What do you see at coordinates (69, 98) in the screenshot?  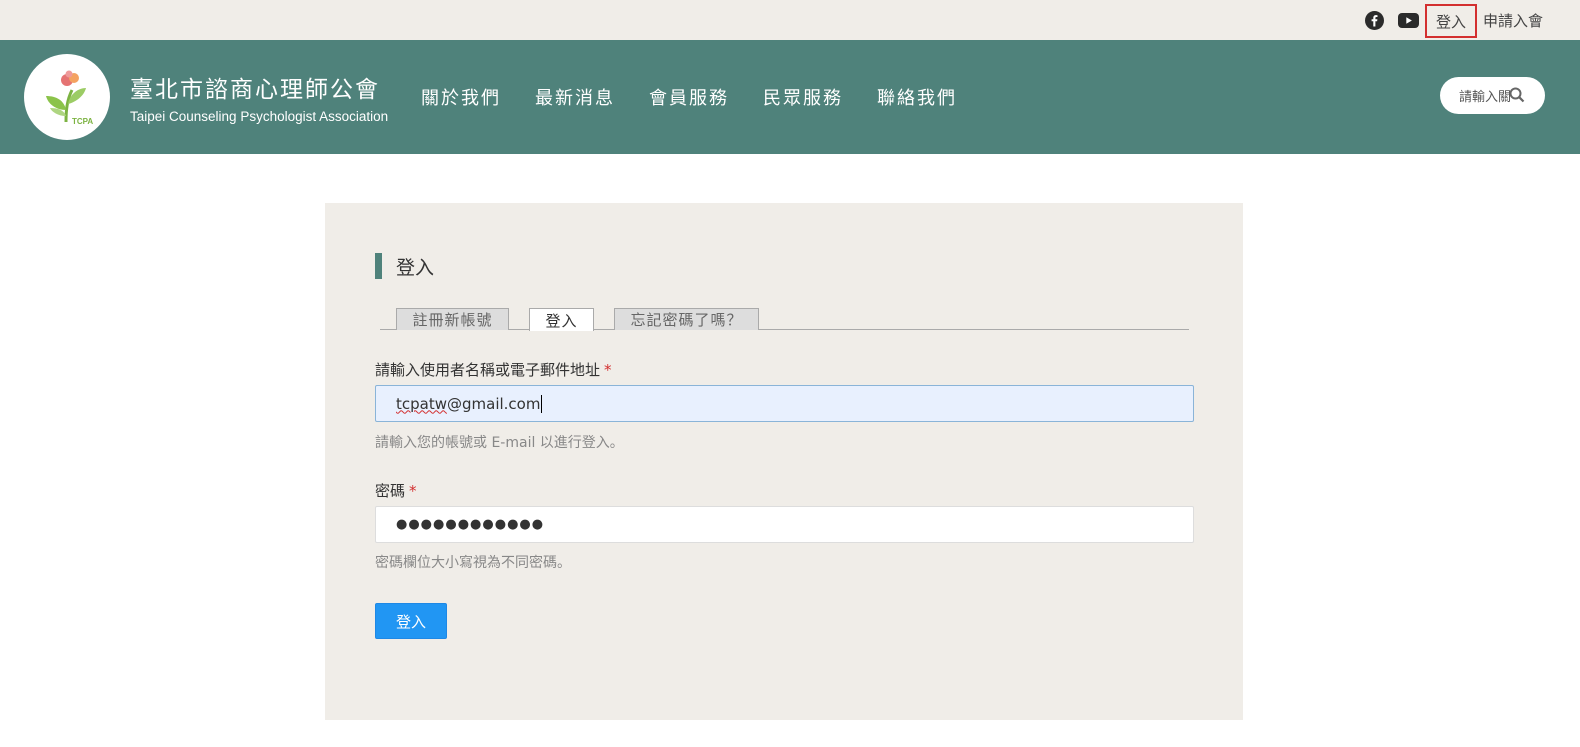 I see `sprout-logo-icon: TCPA` at bounding box center [69, 98].